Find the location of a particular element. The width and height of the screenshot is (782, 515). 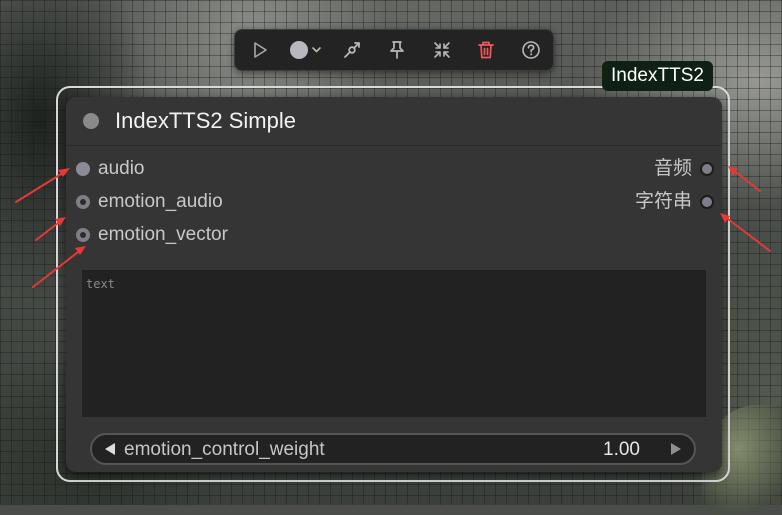

input-slot-emotion-vector: emotion_vector is located at coordinates (176, 235).